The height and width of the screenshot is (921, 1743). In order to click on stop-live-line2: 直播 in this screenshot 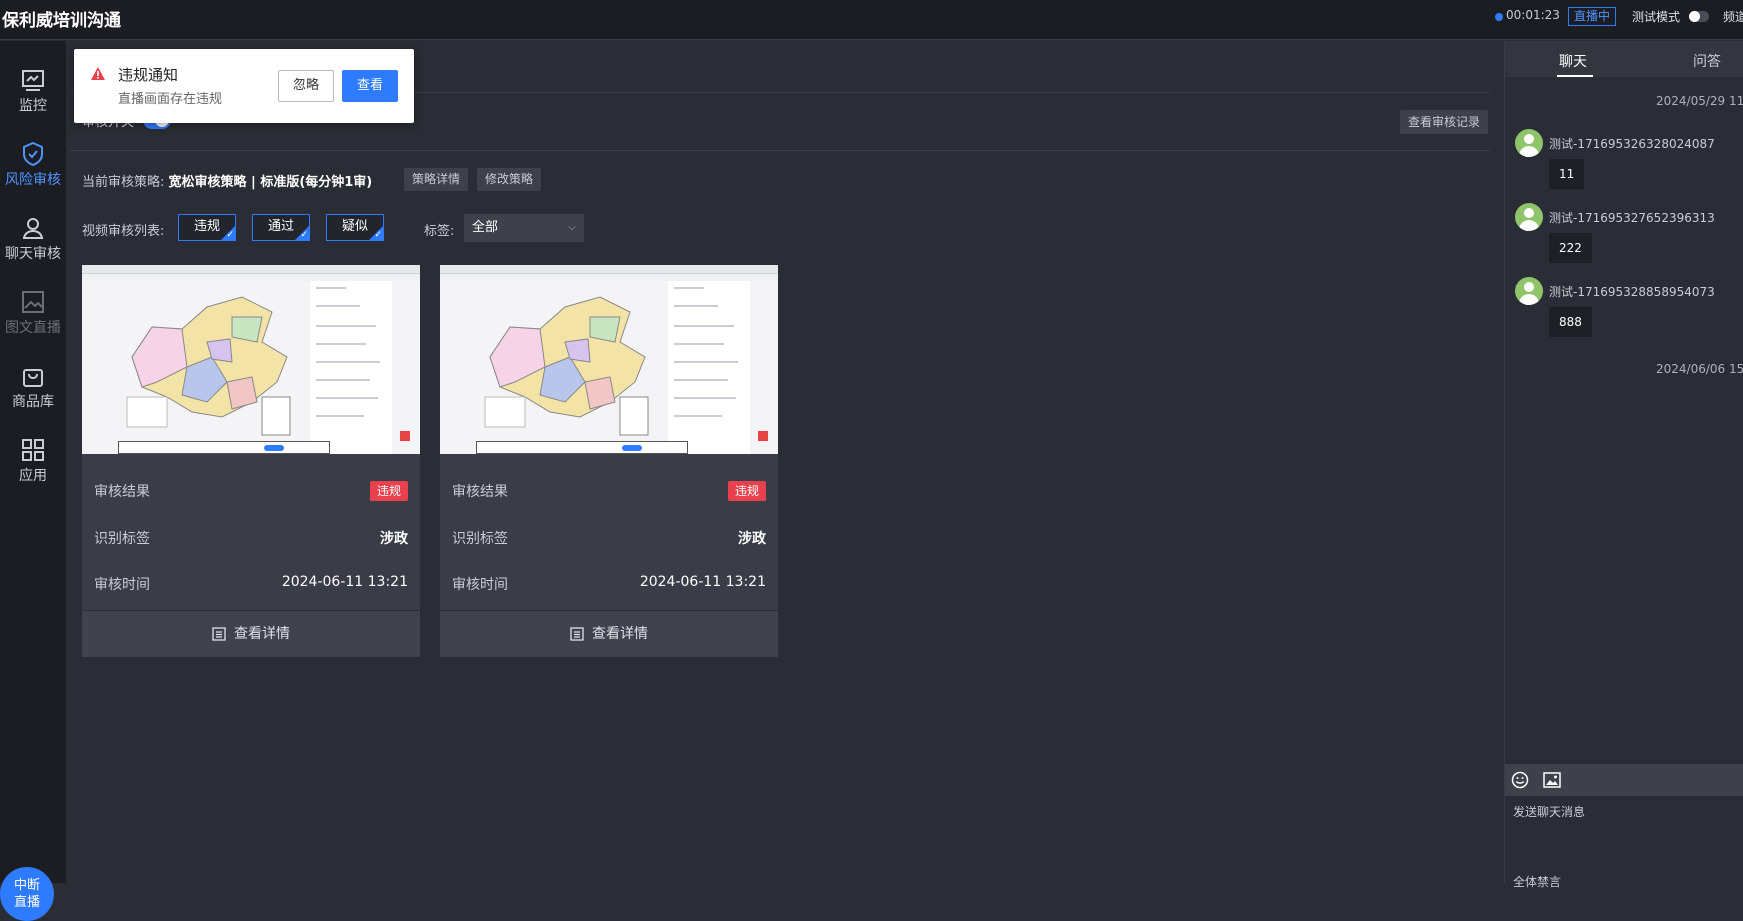, I will do `click(26, 902)`.